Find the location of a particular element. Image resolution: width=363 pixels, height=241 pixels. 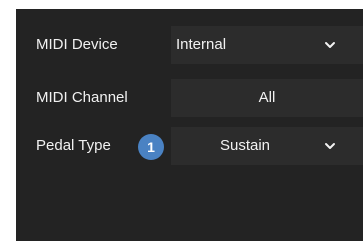

pedal-type-dropdown: Sustain is located at coordinates (267, 146).